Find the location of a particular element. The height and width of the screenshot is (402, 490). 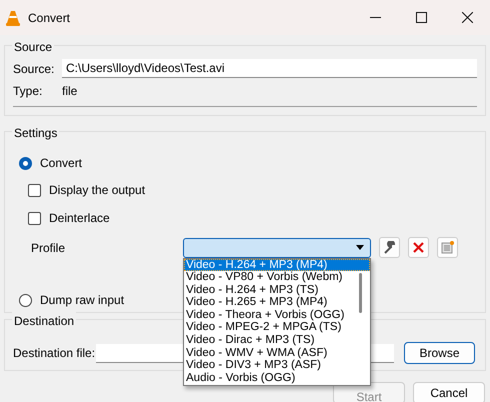

delete-button is located at coordinates (418, 247).